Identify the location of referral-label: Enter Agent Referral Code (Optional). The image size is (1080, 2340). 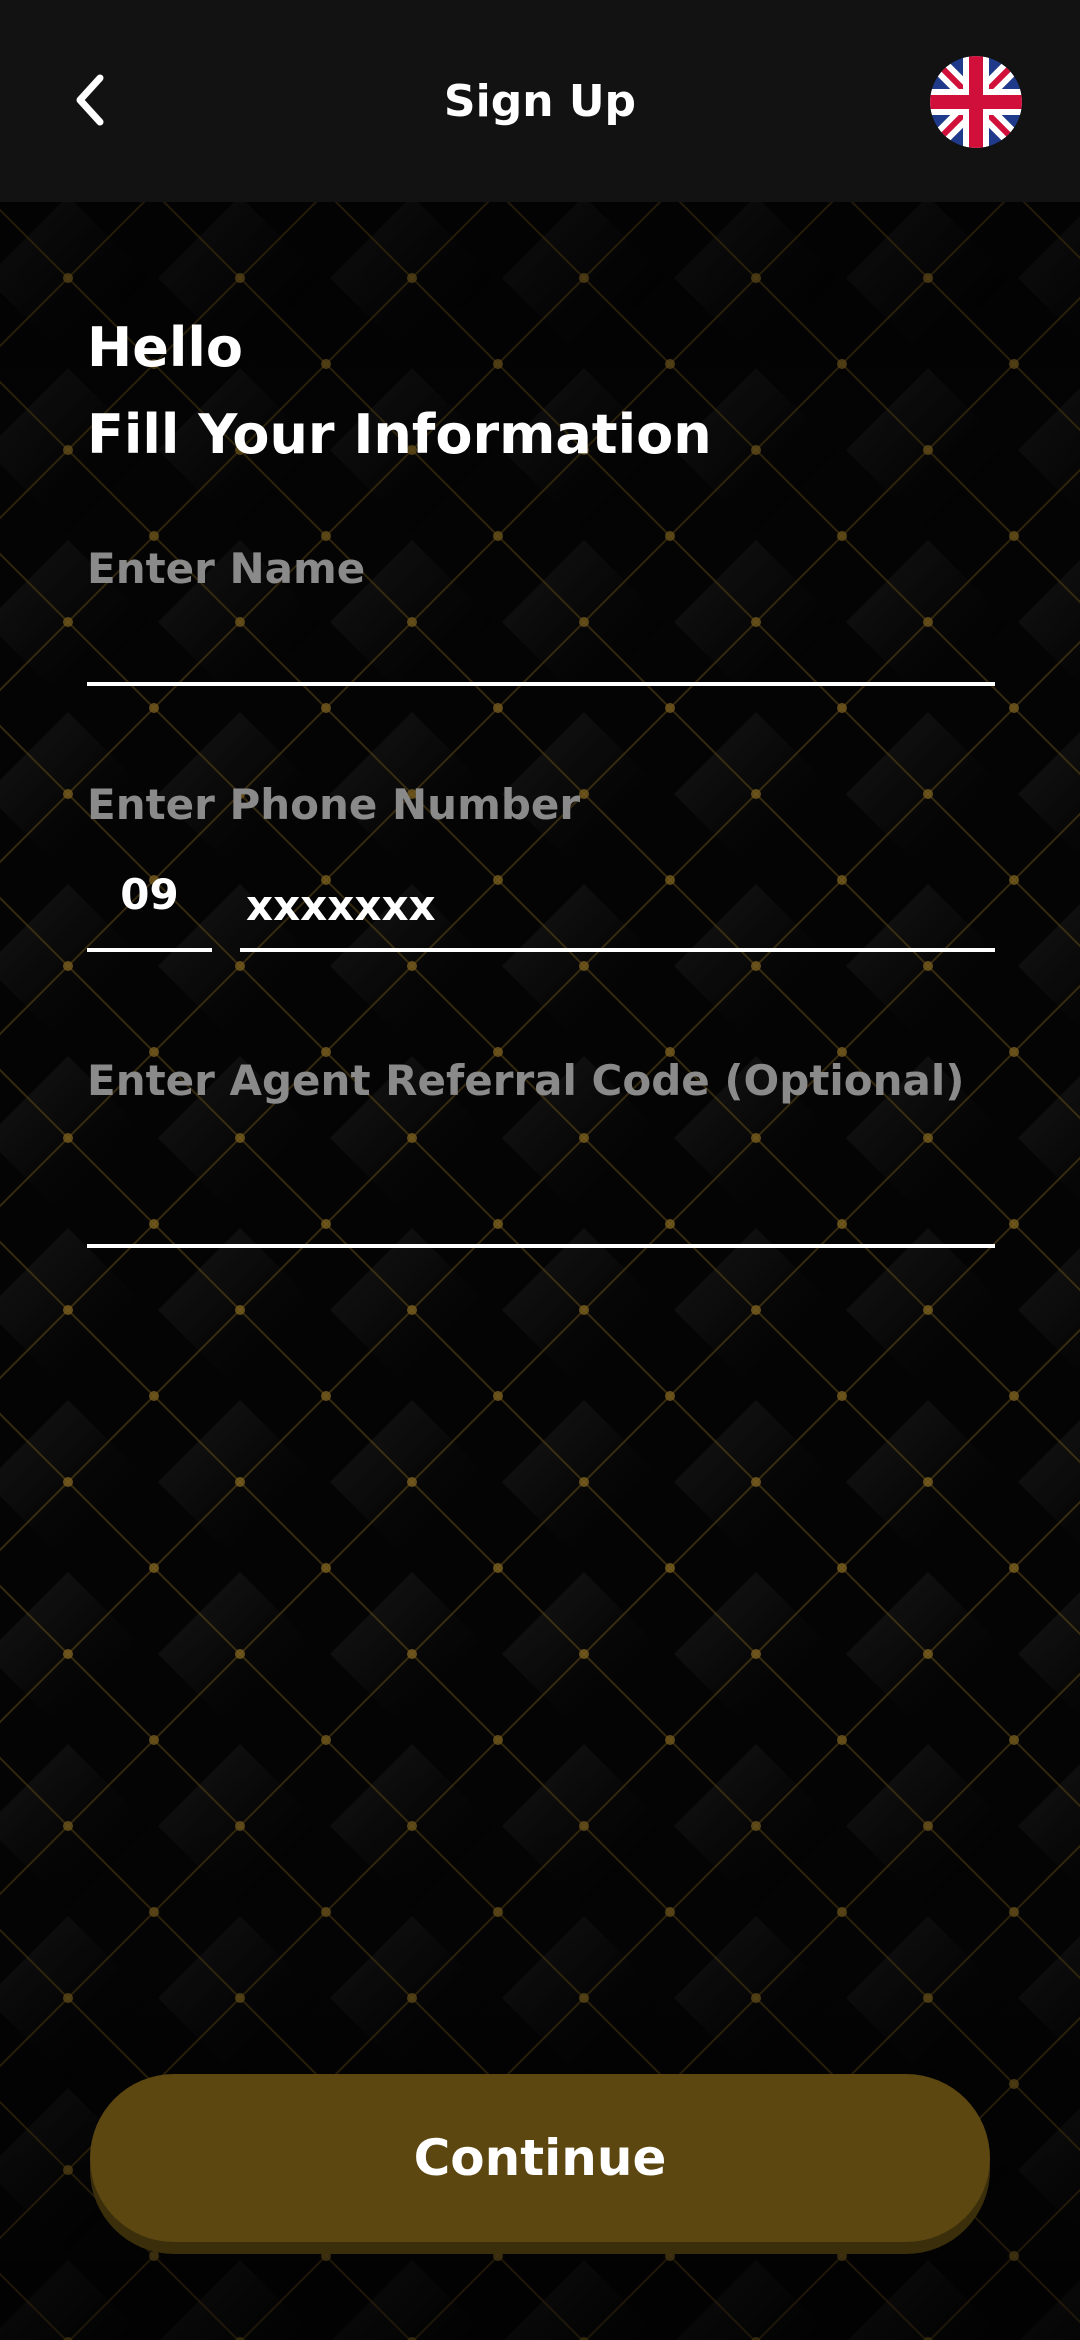
(526, 1080).